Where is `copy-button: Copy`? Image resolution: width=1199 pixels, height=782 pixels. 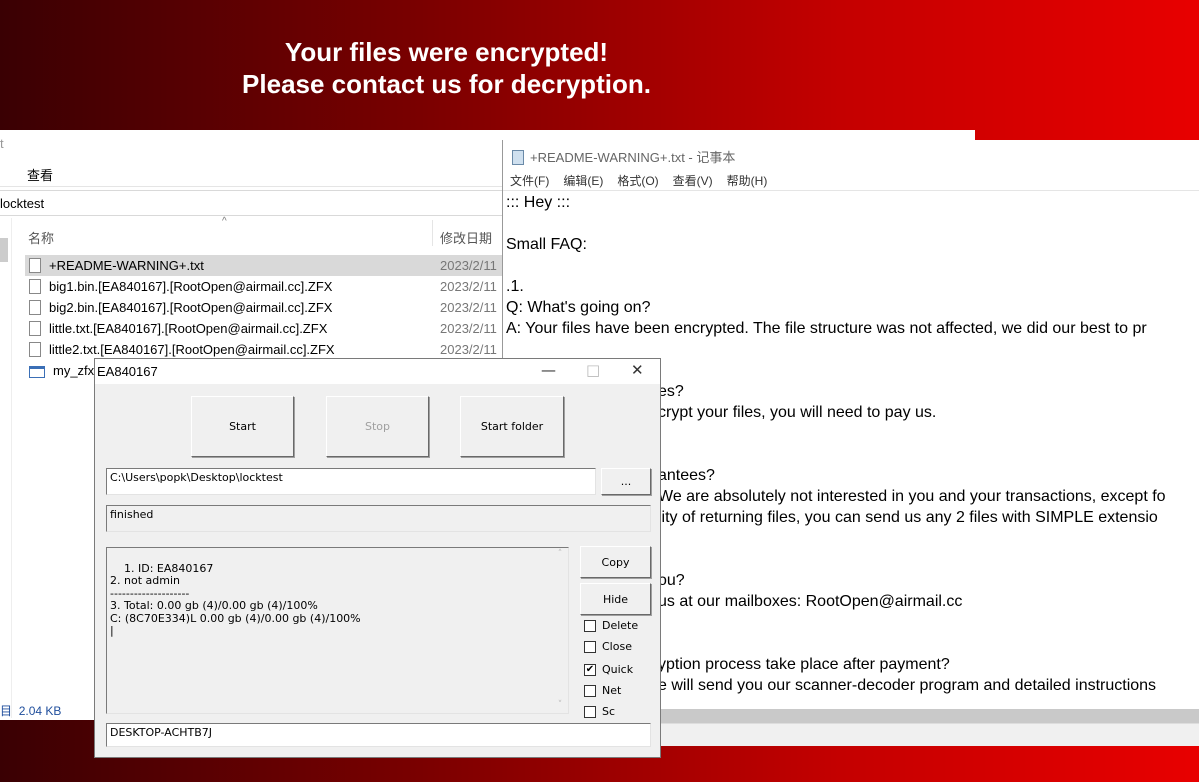 copy-button: Copy is located at coordinates (615, 562).